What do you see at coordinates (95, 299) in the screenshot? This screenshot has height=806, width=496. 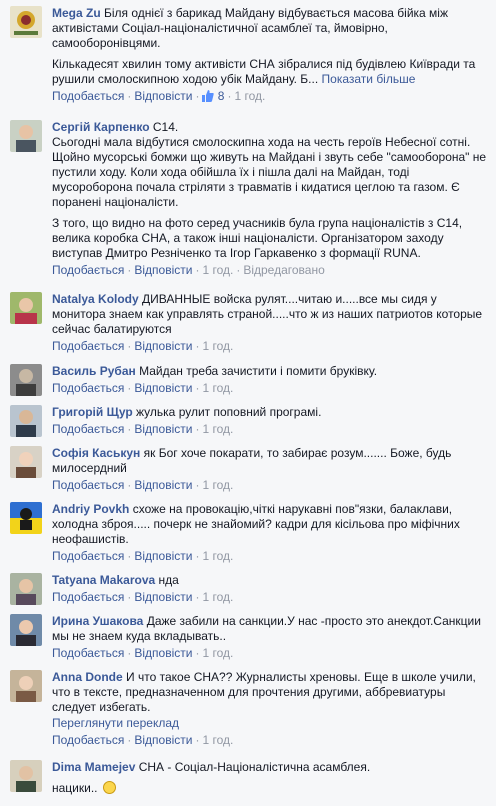 I see `comment-author: Natalya Kolody` at bounding box center [95, 299].